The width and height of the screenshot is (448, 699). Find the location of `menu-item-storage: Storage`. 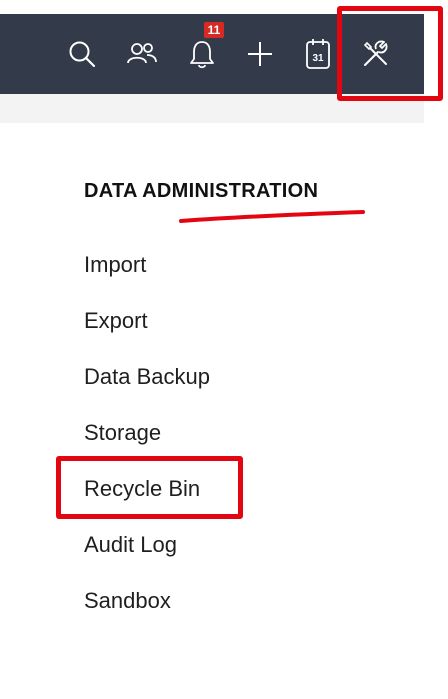

menu-item-storage: Storage is located at coordinates (147, 444).